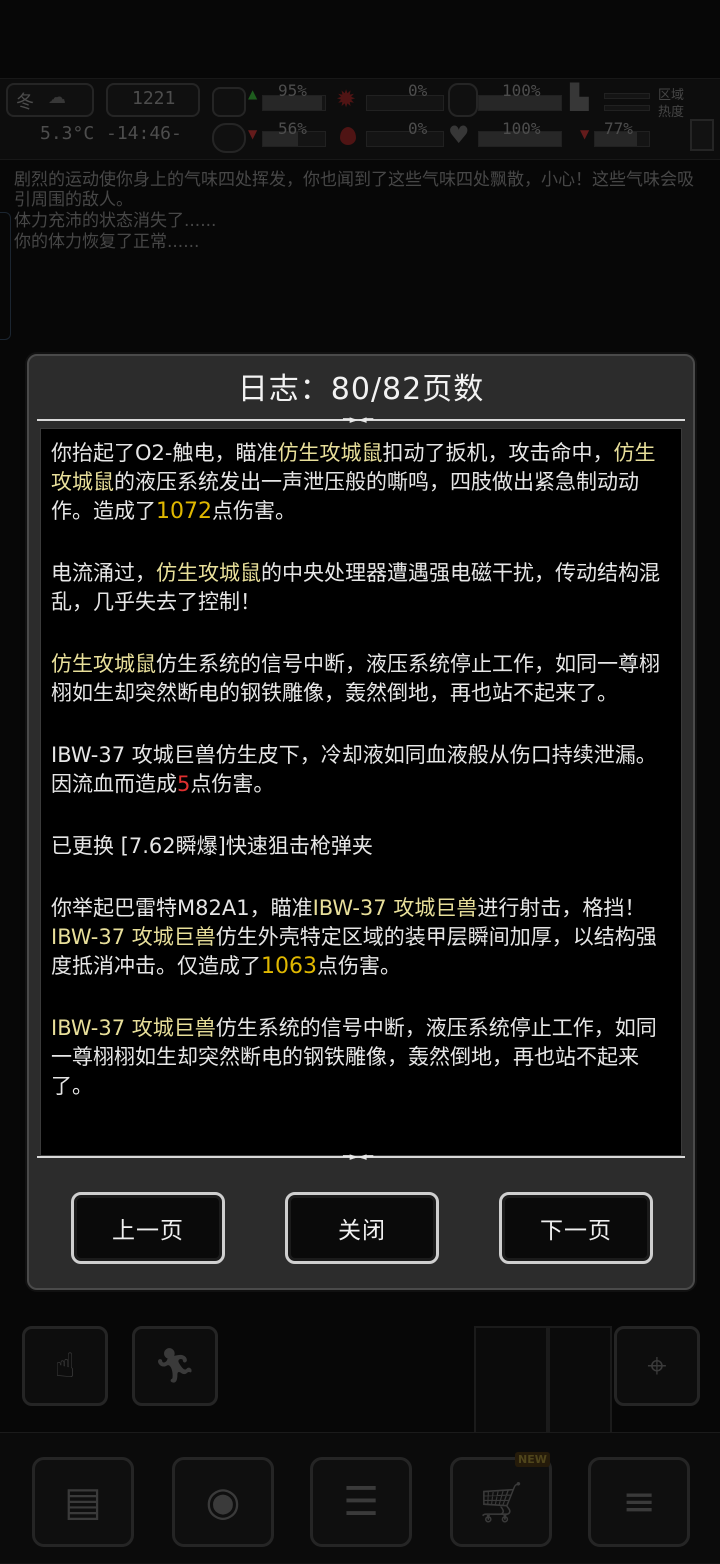 Image resolution: width=720 pixels, height=1564 pixels. Describe the element at coordinates (103, 573) in the screenshot. I see `log-text: 电流涌过，` at that location.